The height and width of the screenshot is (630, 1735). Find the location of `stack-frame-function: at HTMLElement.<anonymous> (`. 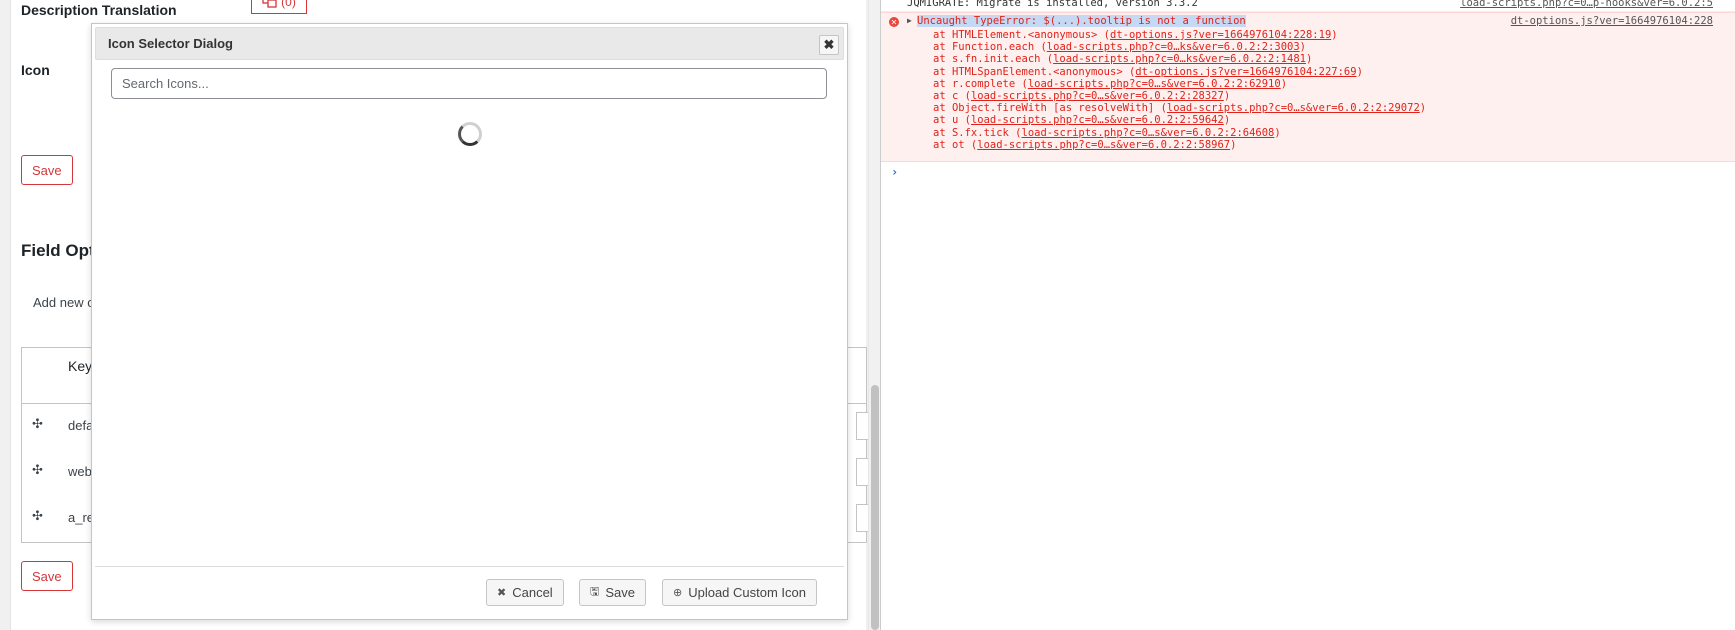

stack-frame-function: at HTMLElement.<anonymous> ( is located at coordinates (1022, 35).